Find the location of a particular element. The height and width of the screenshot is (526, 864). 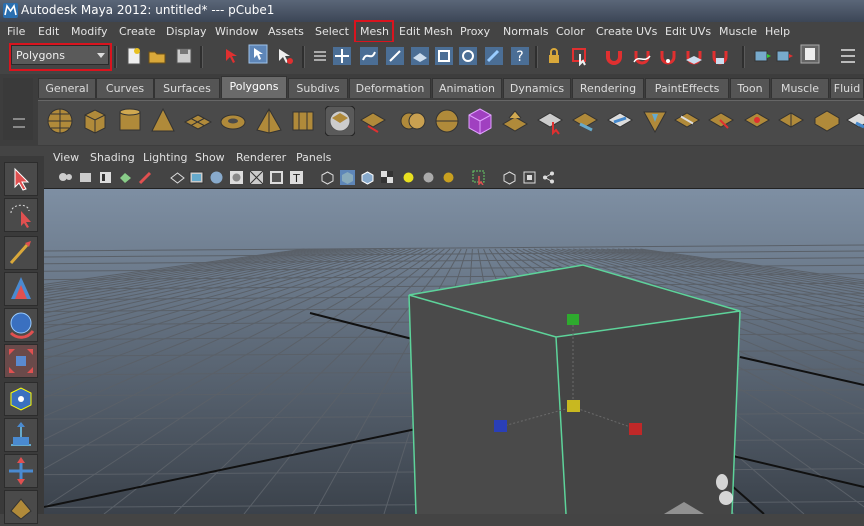

select-camera-icon is located at coordinates (479, 177).